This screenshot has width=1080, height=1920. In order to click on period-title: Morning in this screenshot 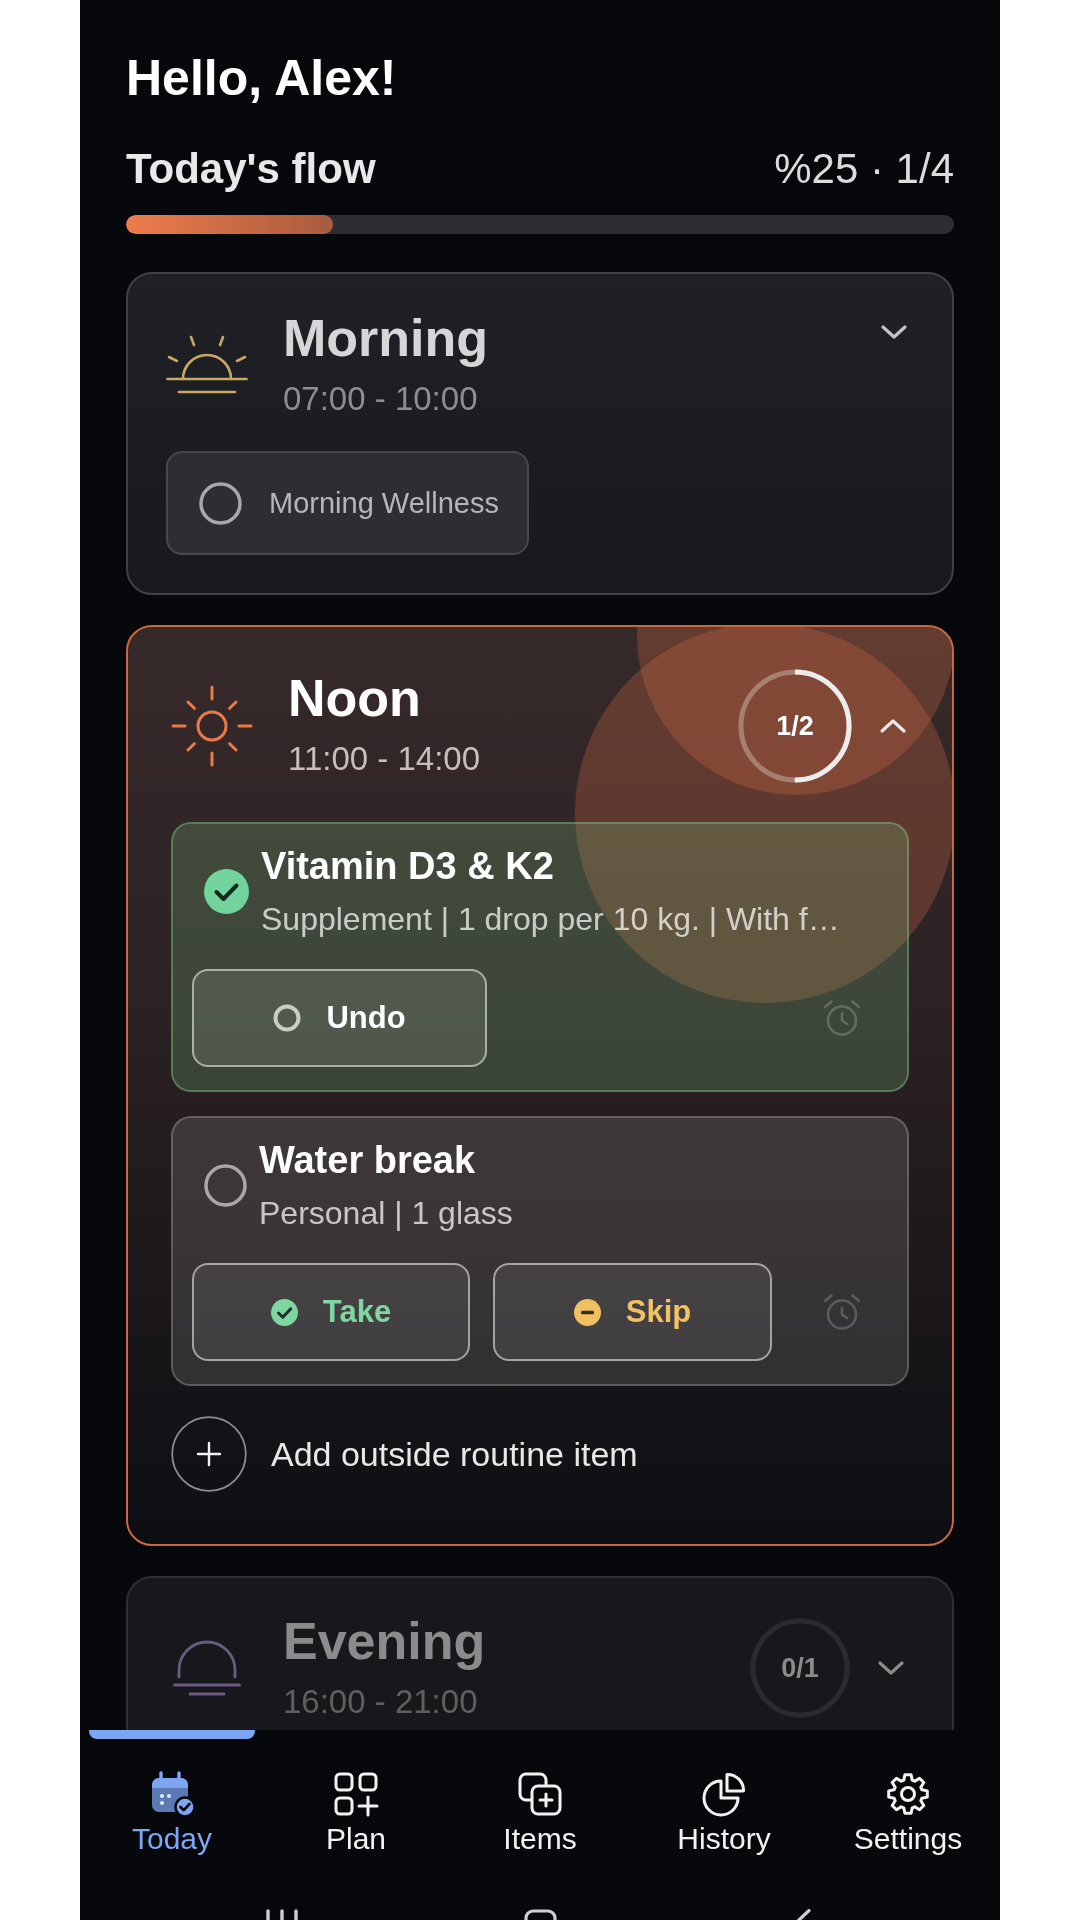, I will do `click(386, 338)`.